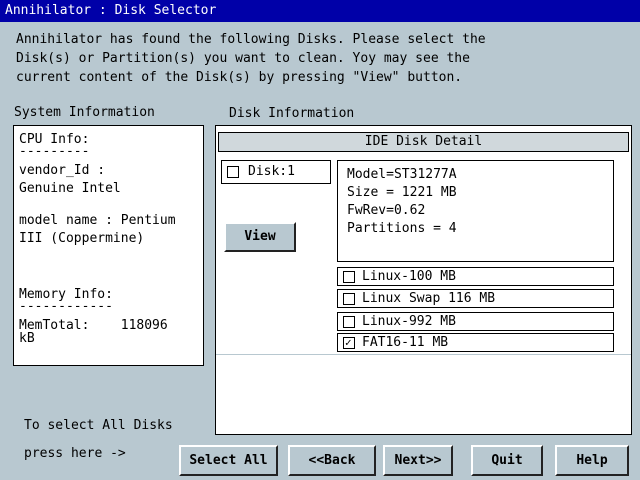  Describe the element at coordinates (475, 342) in the screenshot. I see `partition-row-fat16: ✓ FAT16-11 MB` at that location.